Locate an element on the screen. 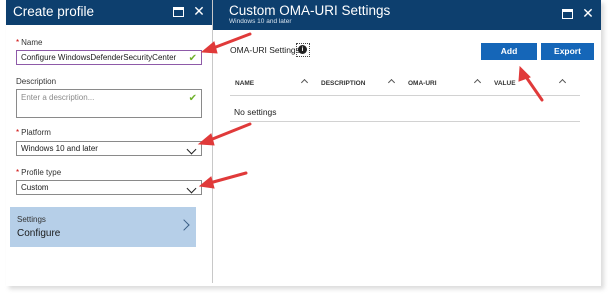 The image size is (614, 295). name-input-value: Configure WindowsDefenderSecurityCenter is located at coordinates (99, 57).